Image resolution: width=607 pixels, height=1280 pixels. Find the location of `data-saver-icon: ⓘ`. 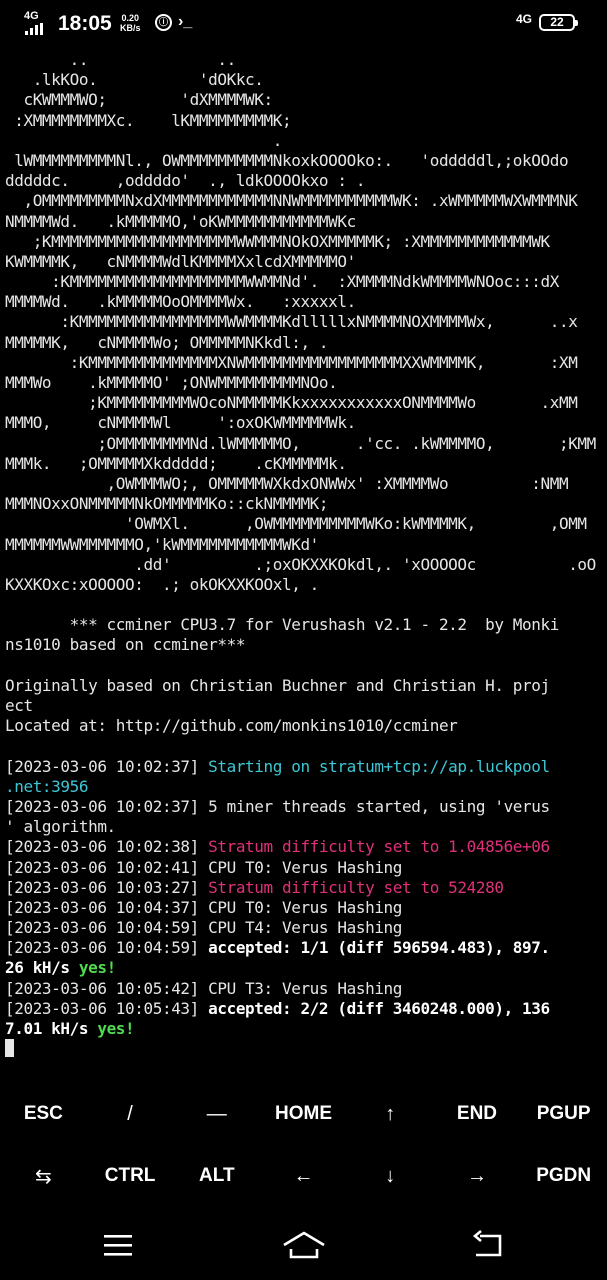

data-saver-icon: ⓘ is located at coordinates (163, 22).